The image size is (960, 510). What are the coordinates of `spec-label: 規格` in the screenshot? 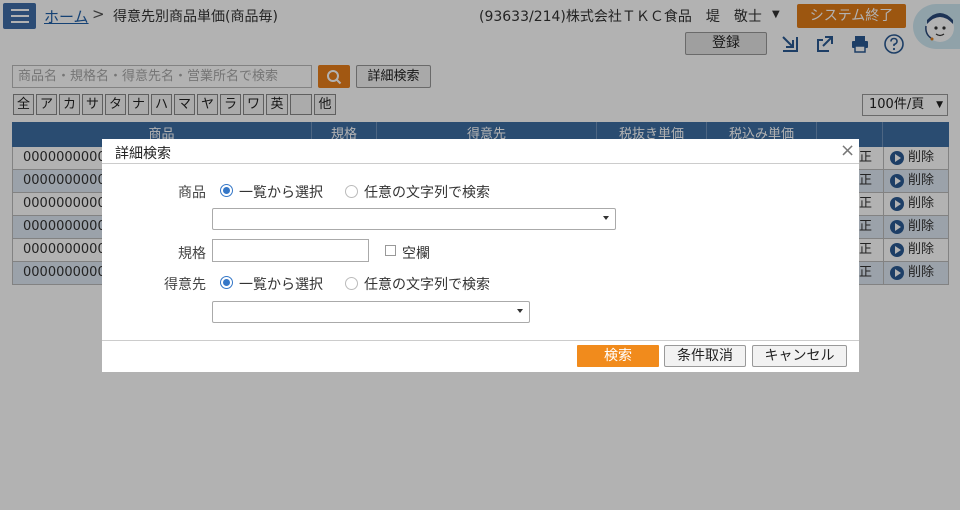 It's located at (192, 254).